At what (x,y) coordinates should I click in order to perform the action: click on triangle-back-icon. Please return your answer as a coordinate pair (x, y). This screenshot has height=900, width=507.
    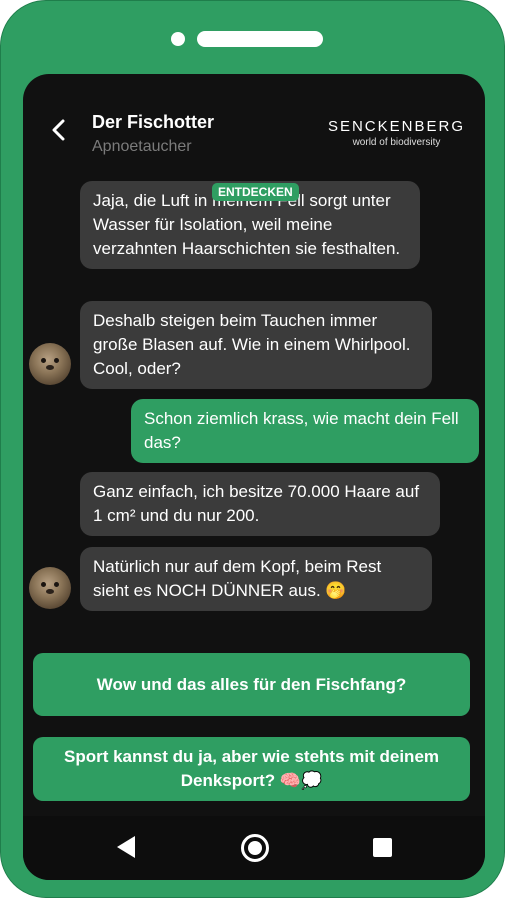
    Looking at the image, I should click on (126, 847).